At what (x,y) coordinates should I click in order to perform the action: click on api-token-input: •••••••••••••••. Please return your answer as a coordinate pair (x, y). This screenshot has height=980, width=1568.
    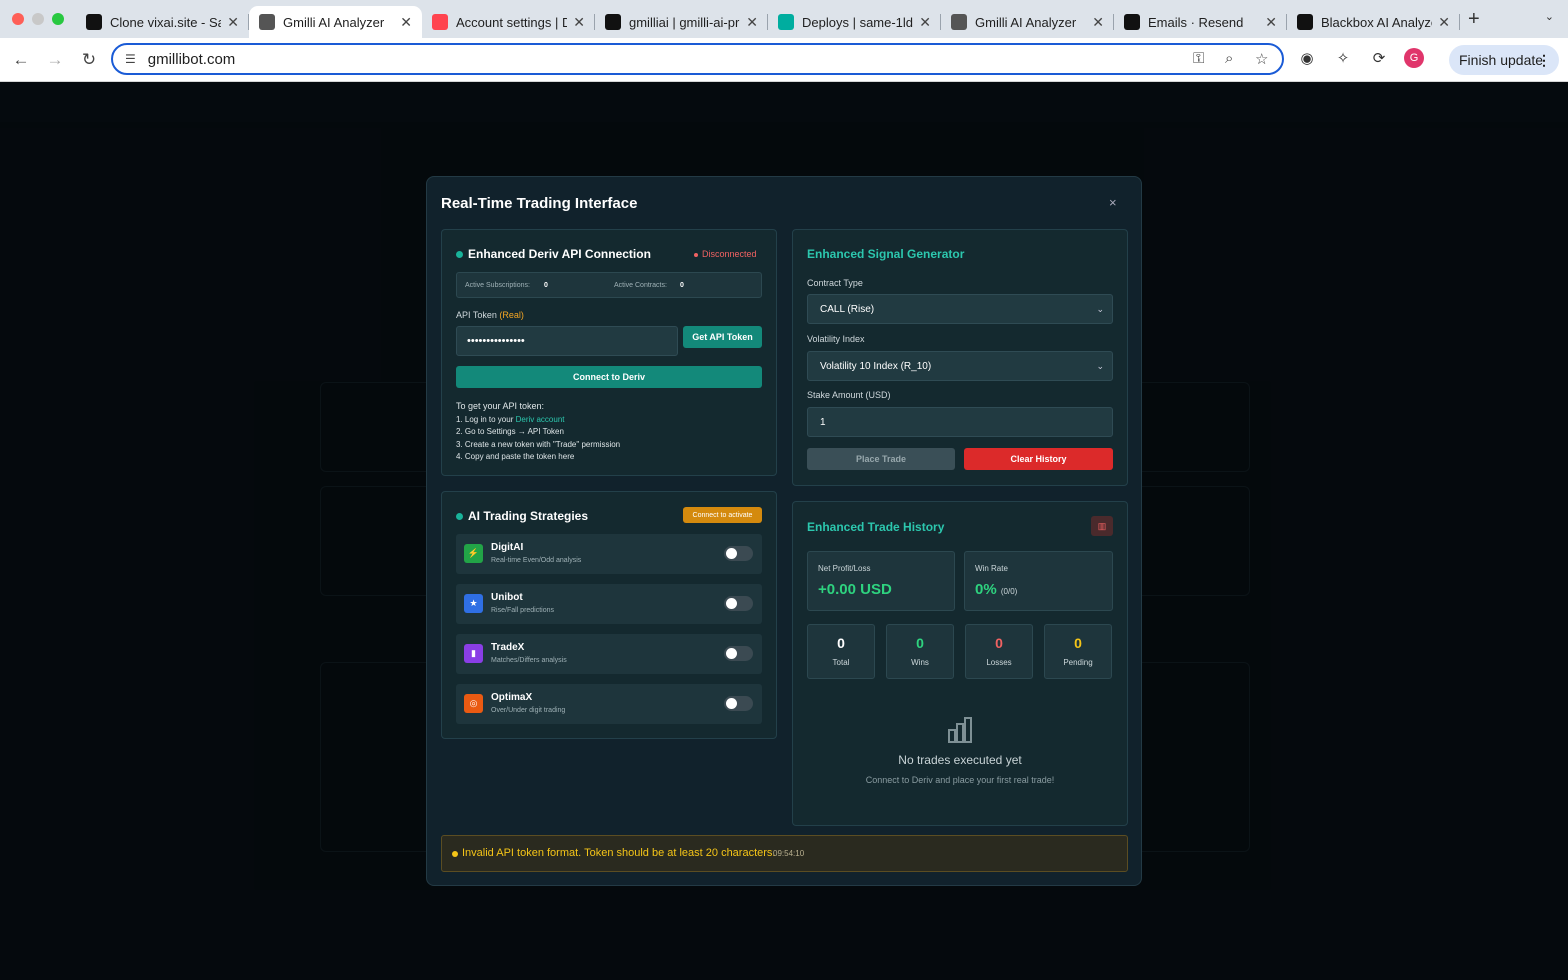
    Looking at the image, I should click on (567, 341).